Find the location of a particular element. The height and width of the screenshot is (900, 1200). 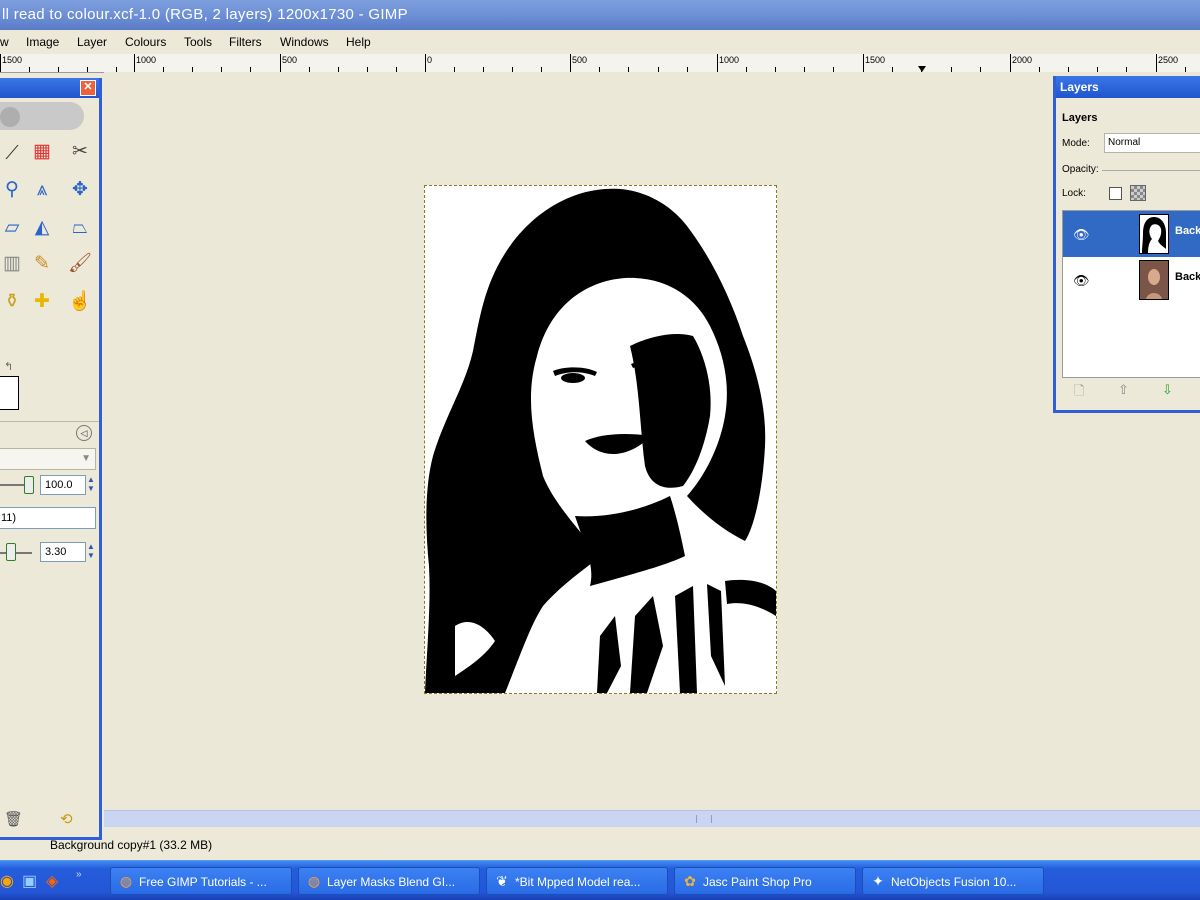

menu-view: w is located at coordinates (4, 42).